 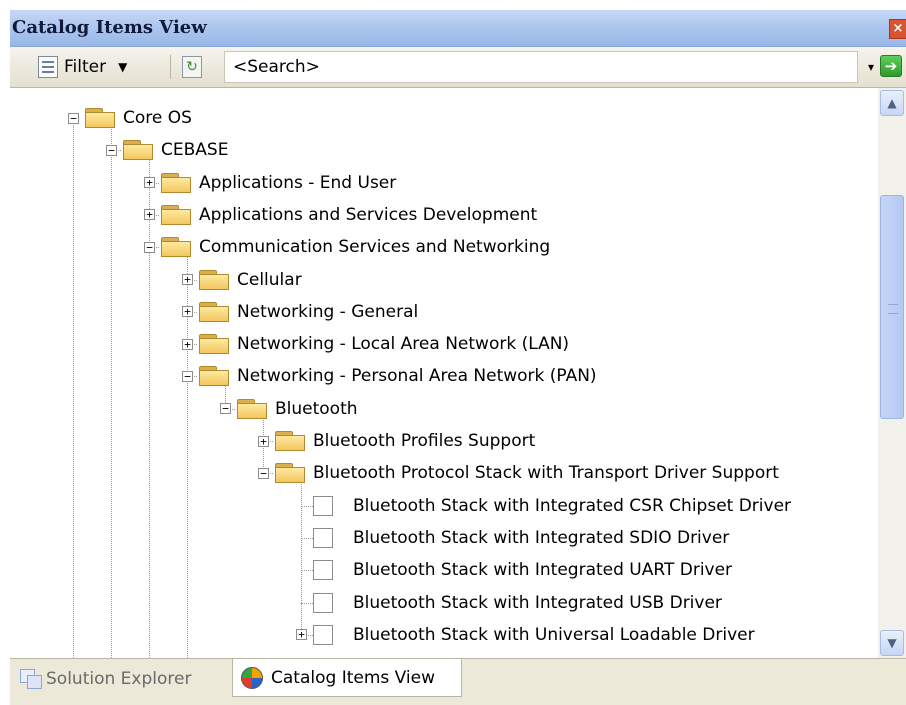 I want to click on title-bar: Catalog Items View ×, so click(x=458, y=28).